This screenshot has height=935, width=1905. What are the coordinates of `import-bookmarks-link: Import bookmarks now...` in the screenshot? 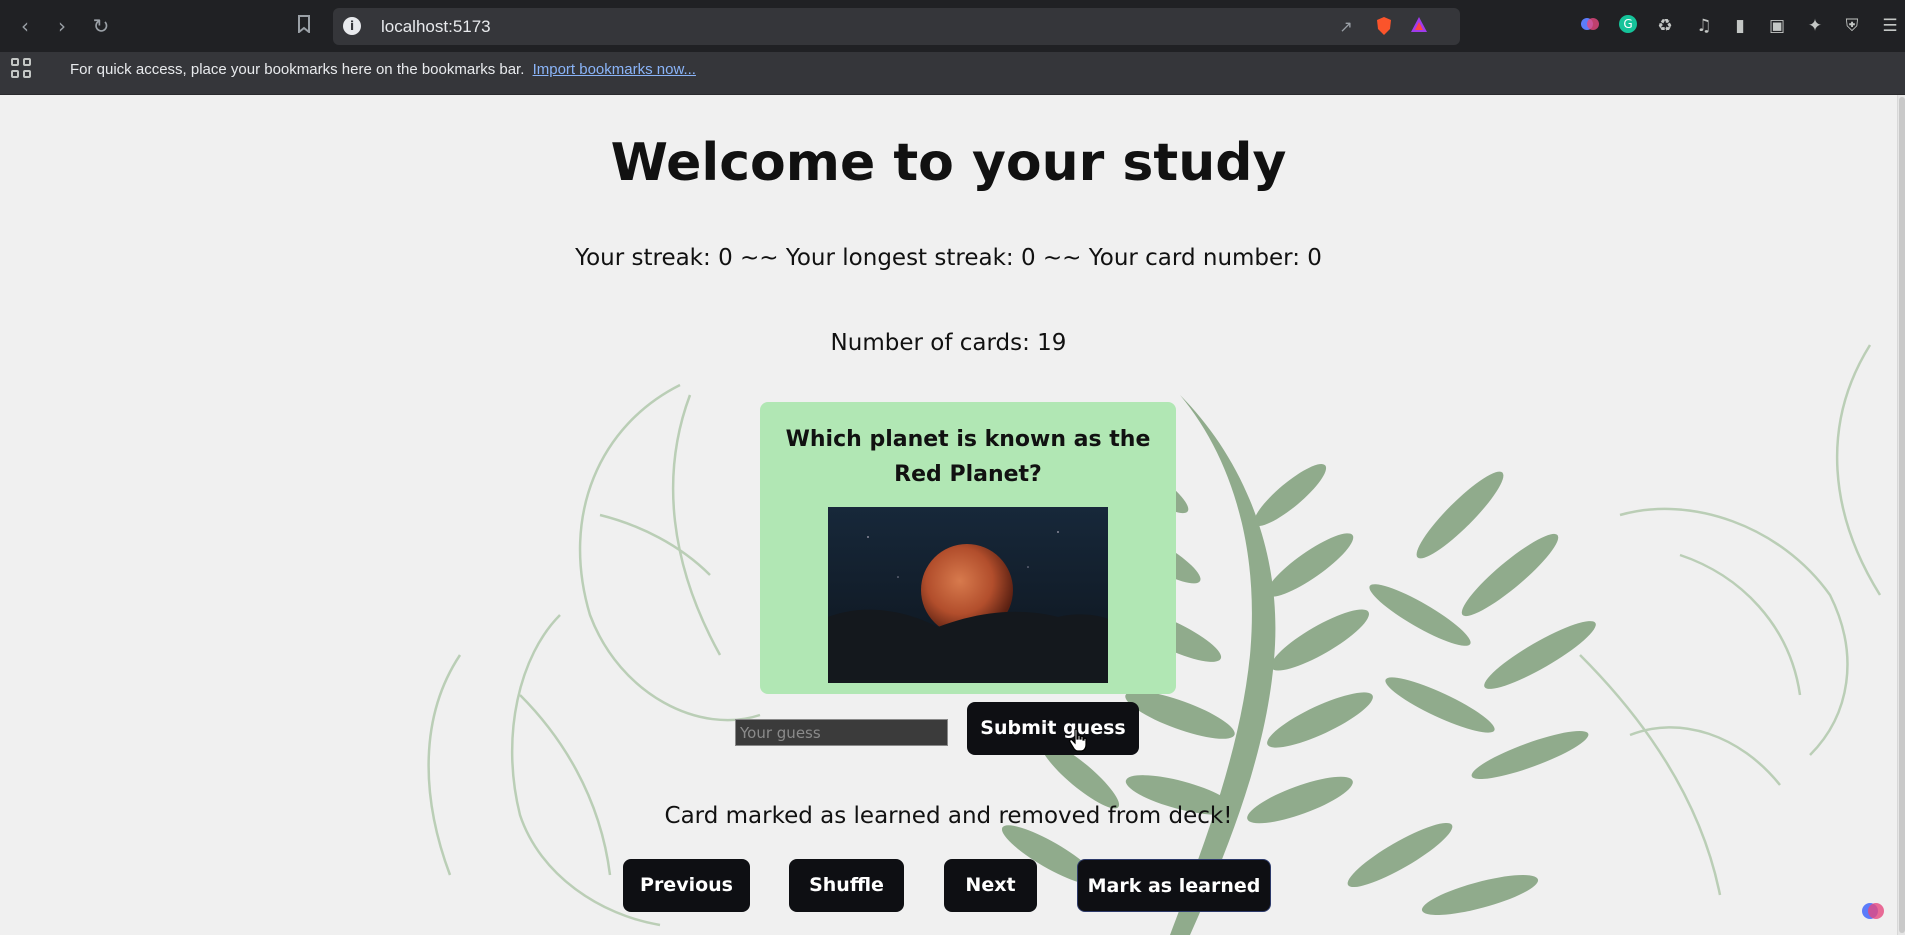 It's located at (614, 69).